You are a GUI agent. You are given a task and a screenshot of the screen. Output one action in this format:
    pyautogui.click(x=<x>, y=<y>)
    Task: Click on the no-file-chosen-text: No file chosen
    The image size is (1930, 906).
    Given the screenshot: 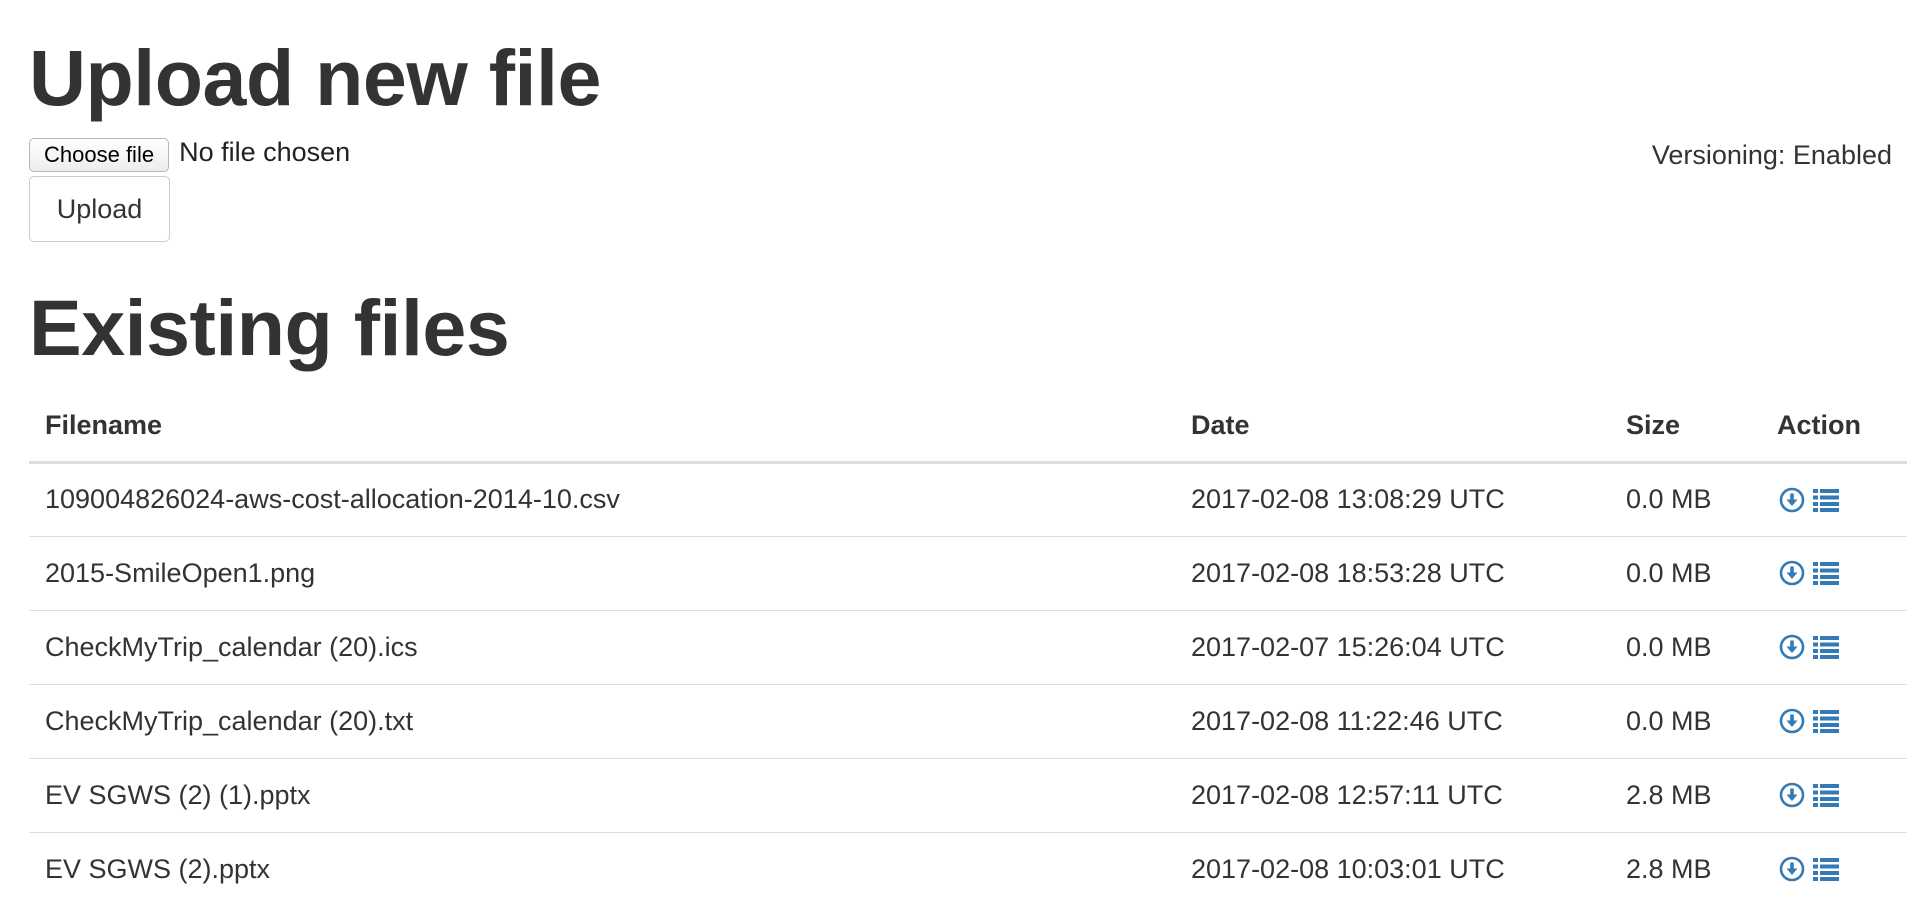 What is the action you would take?
    pyautogui.click(x=265, y=151)
    